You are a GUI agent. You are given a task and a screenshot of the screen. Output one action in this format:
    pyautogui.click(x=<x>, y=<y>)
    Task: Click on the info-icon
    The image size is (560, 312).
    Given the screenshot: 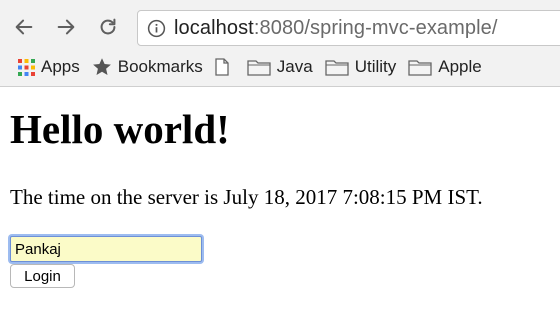 What is the action you would take?
    pyautogui.click(x=156, y=28)
    